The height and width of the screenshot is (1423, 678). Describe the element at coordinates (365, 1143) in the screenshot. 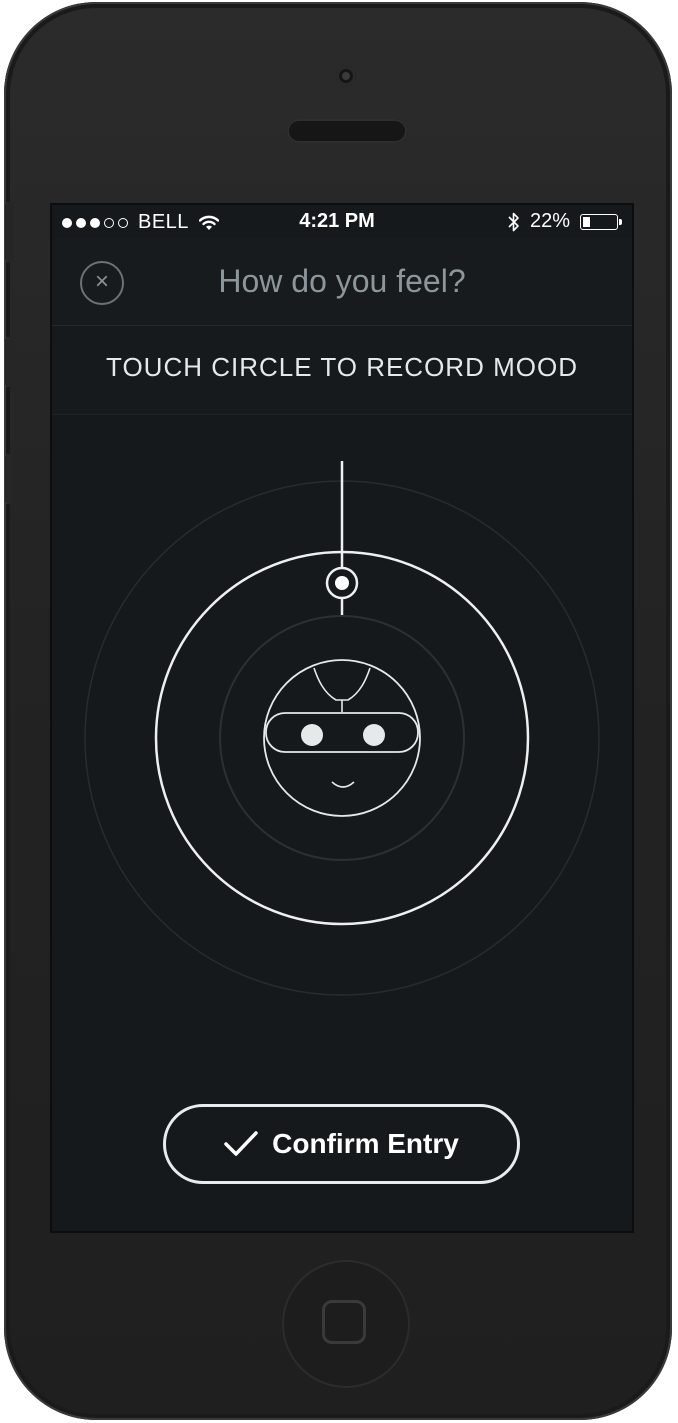

I see `confirm-entry-label: Confirm Entry` at that location.